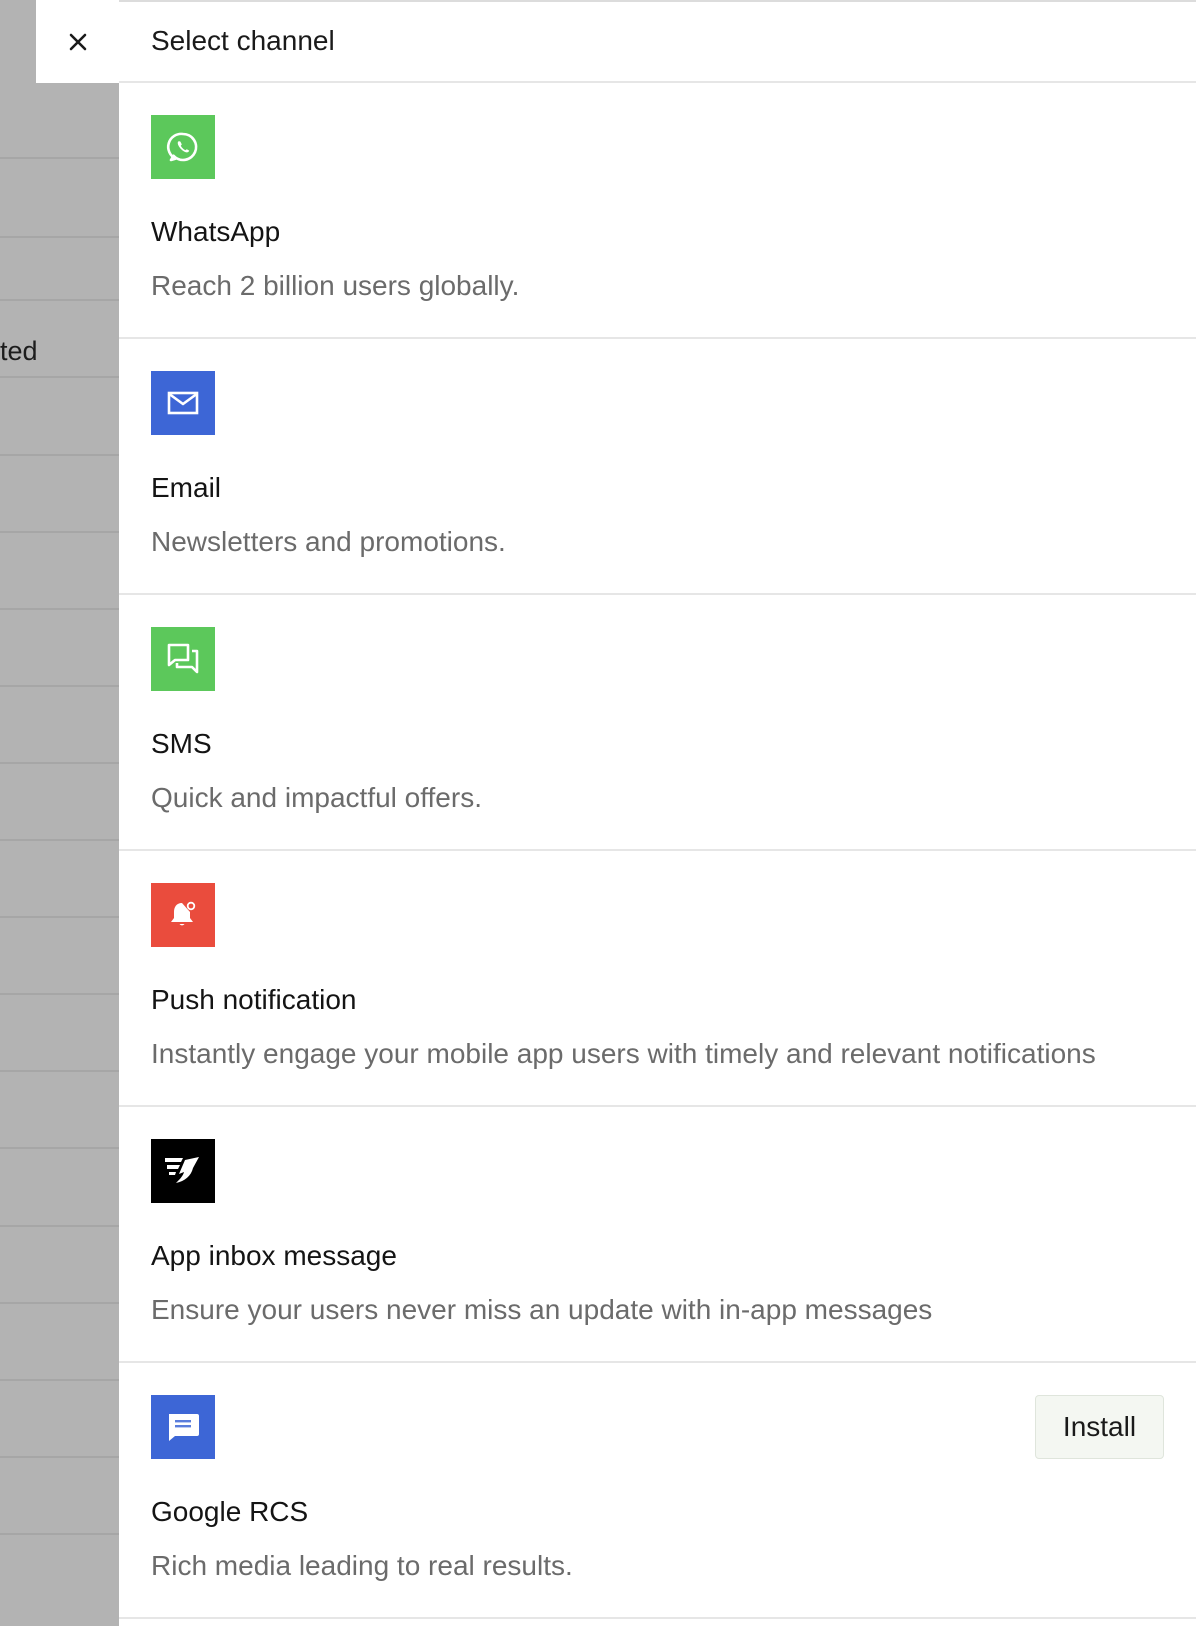  I want to click on channel-name: Google RCS, so click(230, 1511).